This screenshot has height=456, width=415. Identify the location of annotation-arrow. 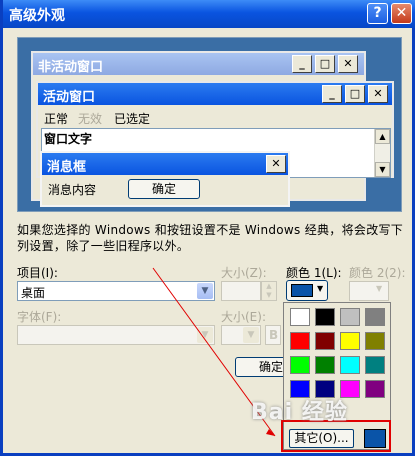
(214, 352).